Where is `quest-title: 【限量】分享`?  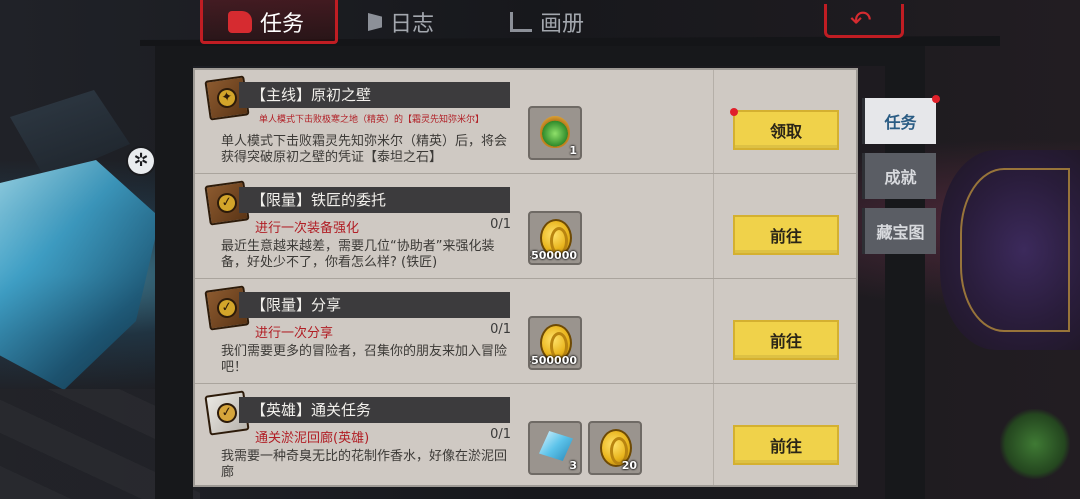 quest-title: 【限量】分享 is located at coordinates (374, 305).